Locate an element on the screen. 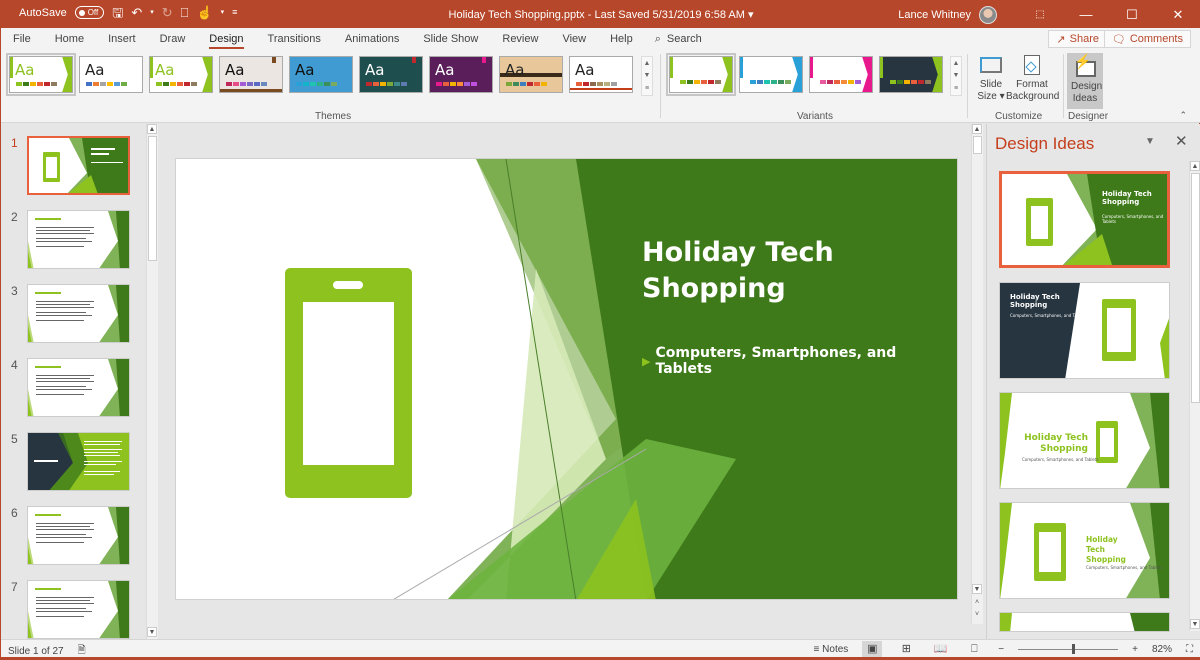  themes-gallery-scroll: ▲ ▼ ≡ is located at coordinates (647, 76).